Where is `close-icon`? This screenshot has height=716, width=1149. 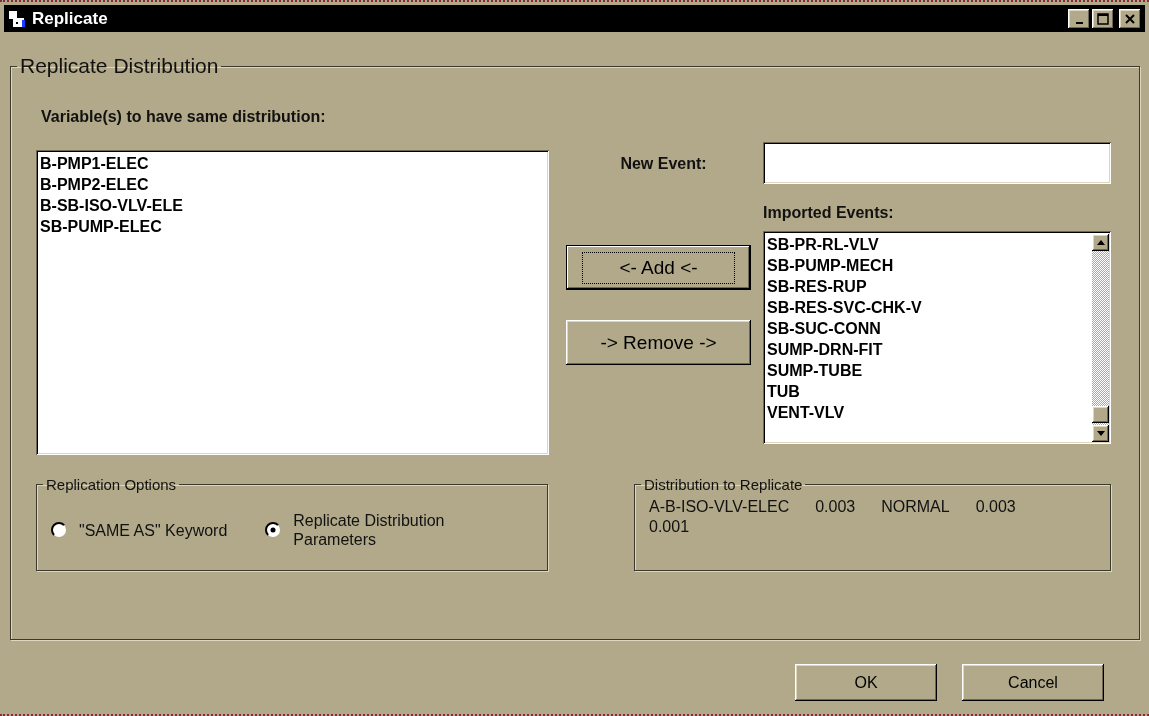 close-icon is located at coordinates (1130, 18).